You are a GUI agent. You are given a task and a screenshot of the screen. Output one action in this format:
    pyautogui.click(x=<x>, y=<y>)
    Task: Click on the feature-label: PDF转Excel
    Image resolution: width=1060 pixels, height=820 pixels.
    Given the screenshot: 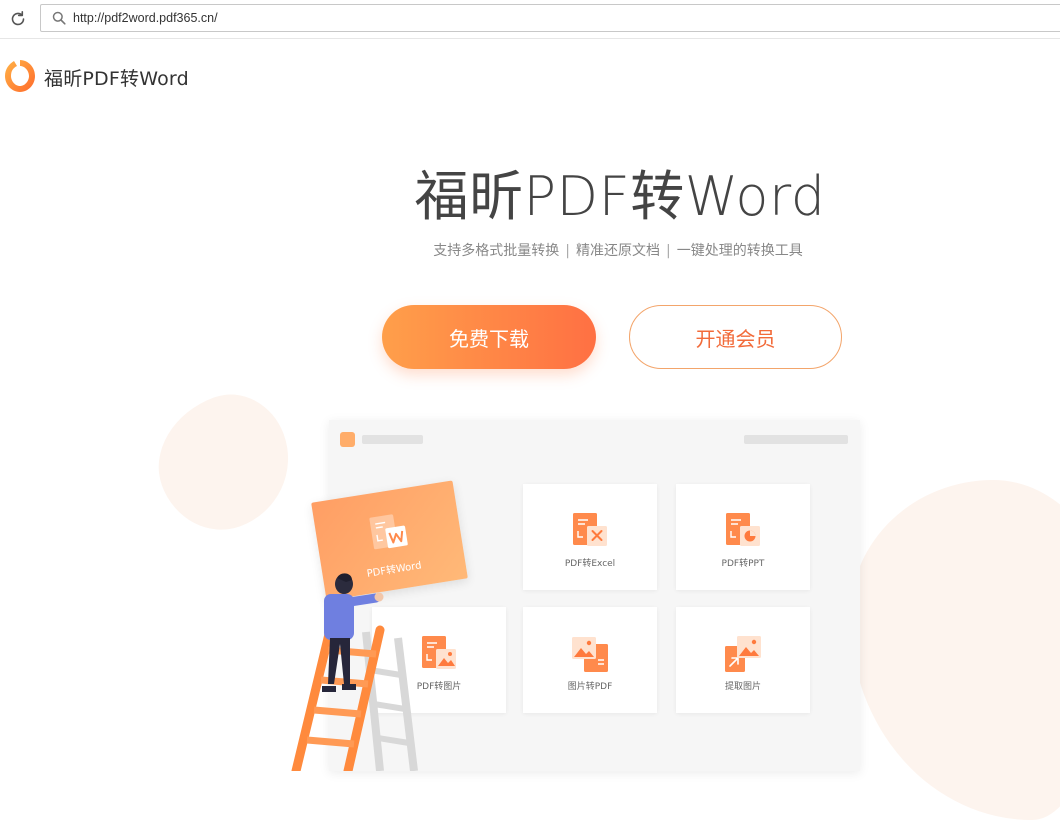 What is the action you would take?
    pyautogui.click(x=590, y=564)
    